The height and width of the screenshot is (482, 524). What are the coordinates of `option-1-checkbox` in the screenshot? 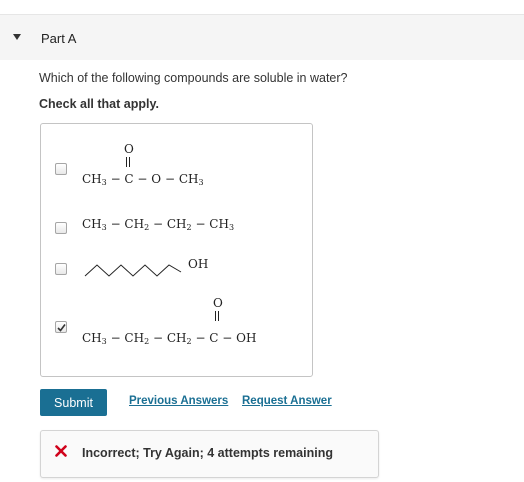 It's located at (61, 169).